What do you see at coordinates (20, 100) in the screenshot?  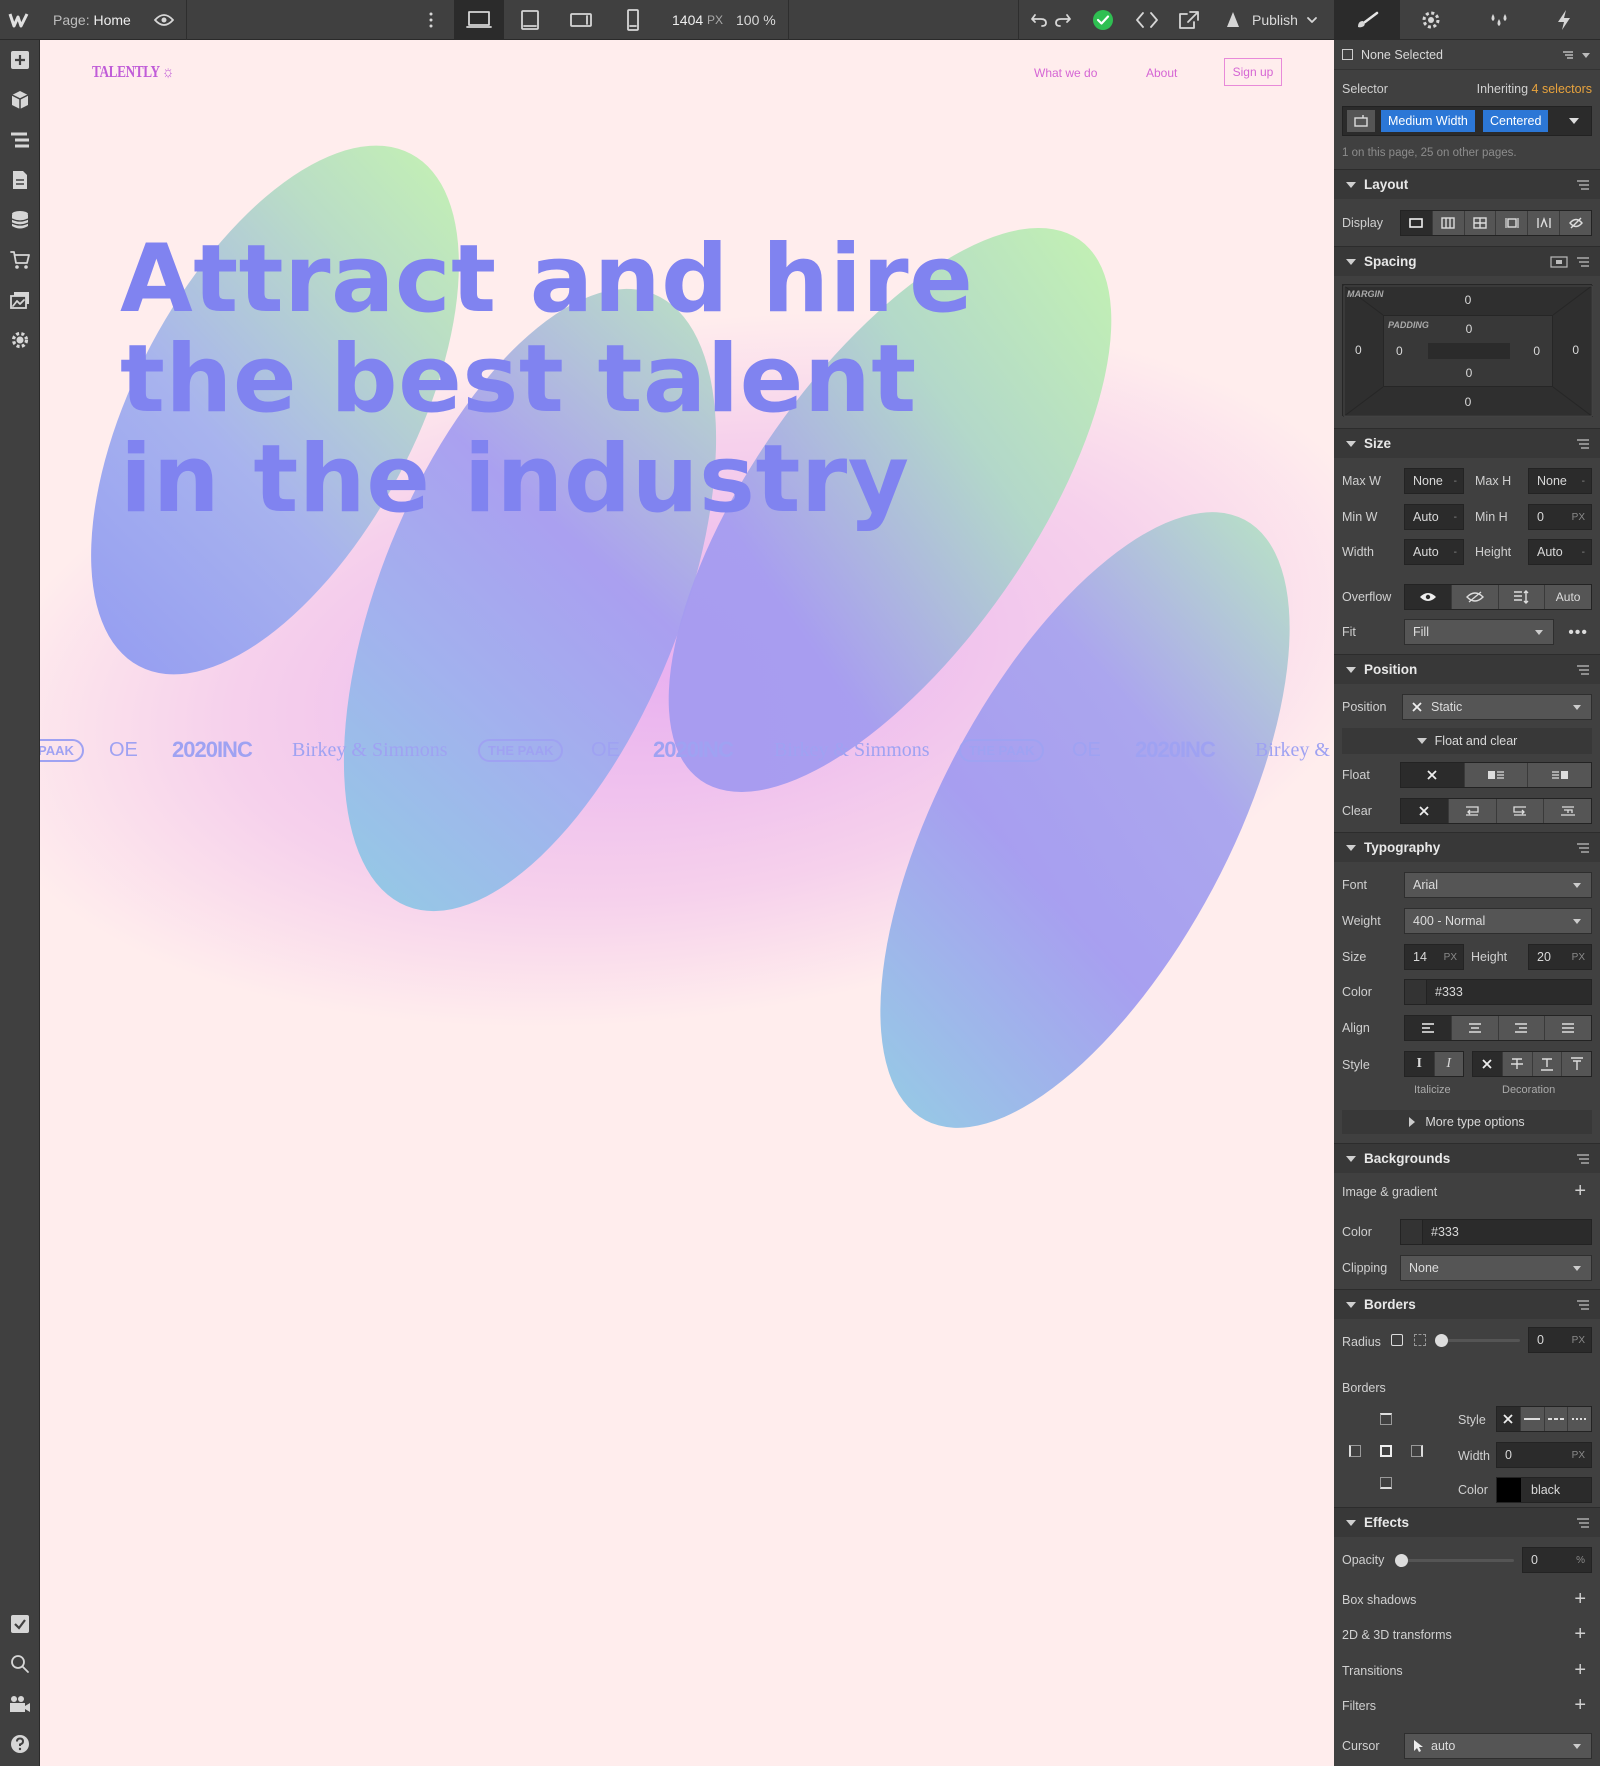 I see `symbols-cube-icon` at bounding box center [20, 100].